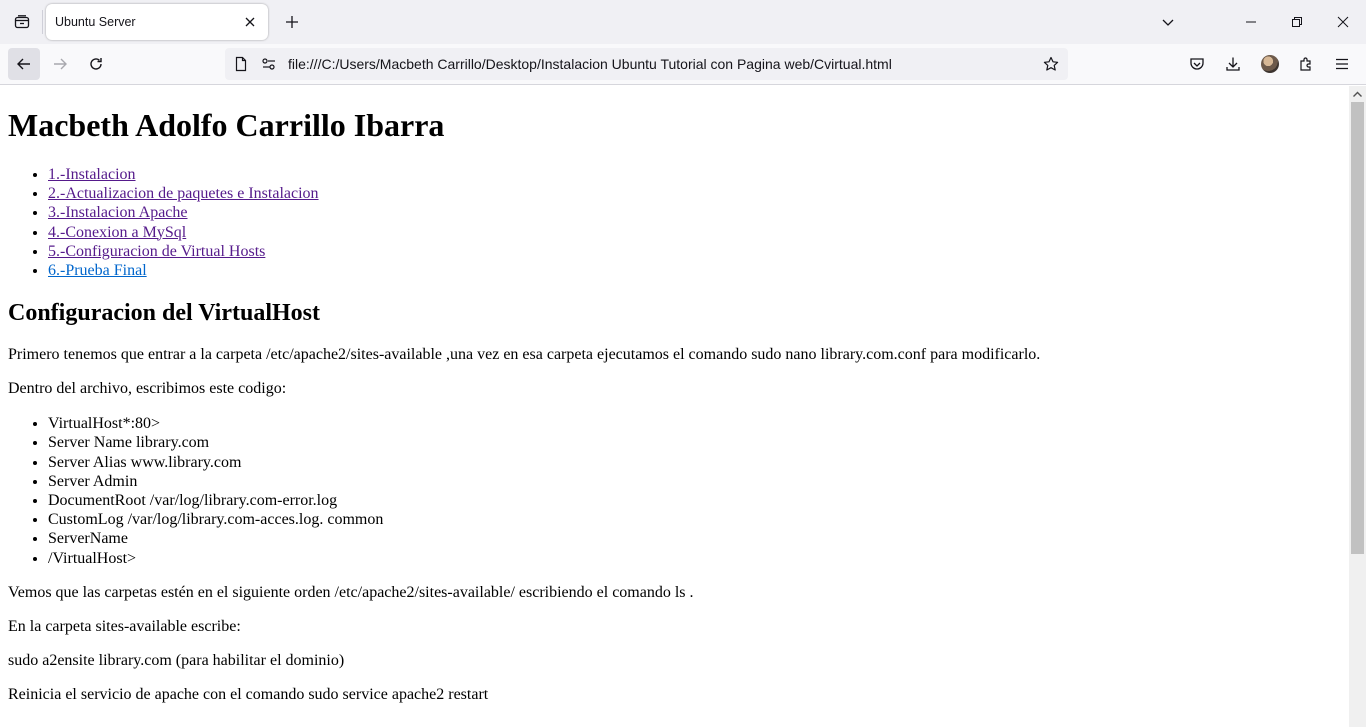  I want to click on tab-close-button, so click(250, 22).